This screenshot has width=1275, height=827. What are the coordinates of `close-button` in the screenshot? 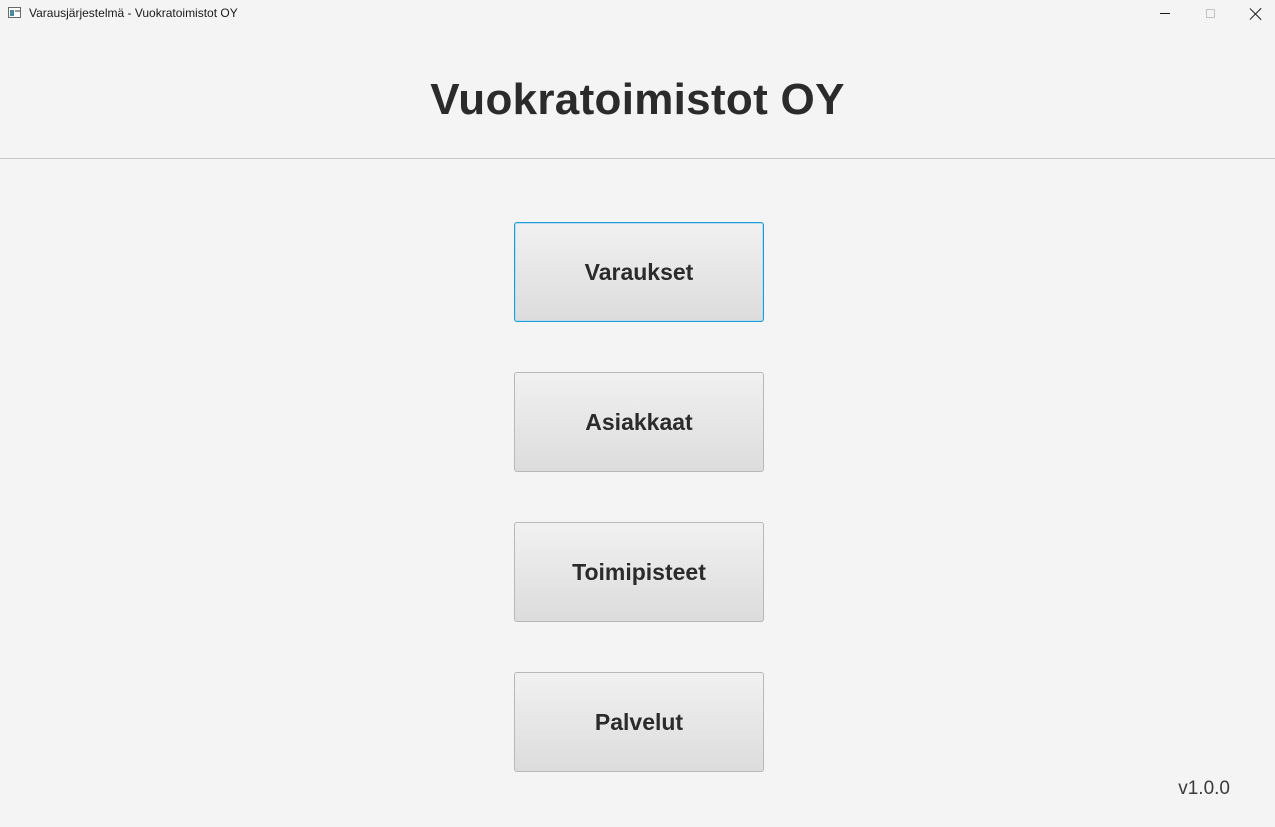 It's located at (1254, 13).